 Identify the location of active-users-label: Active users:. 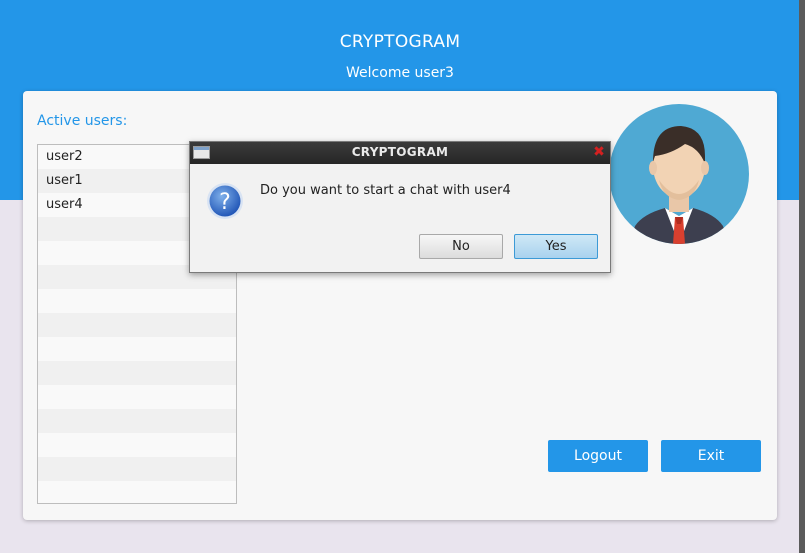
(82, 121).